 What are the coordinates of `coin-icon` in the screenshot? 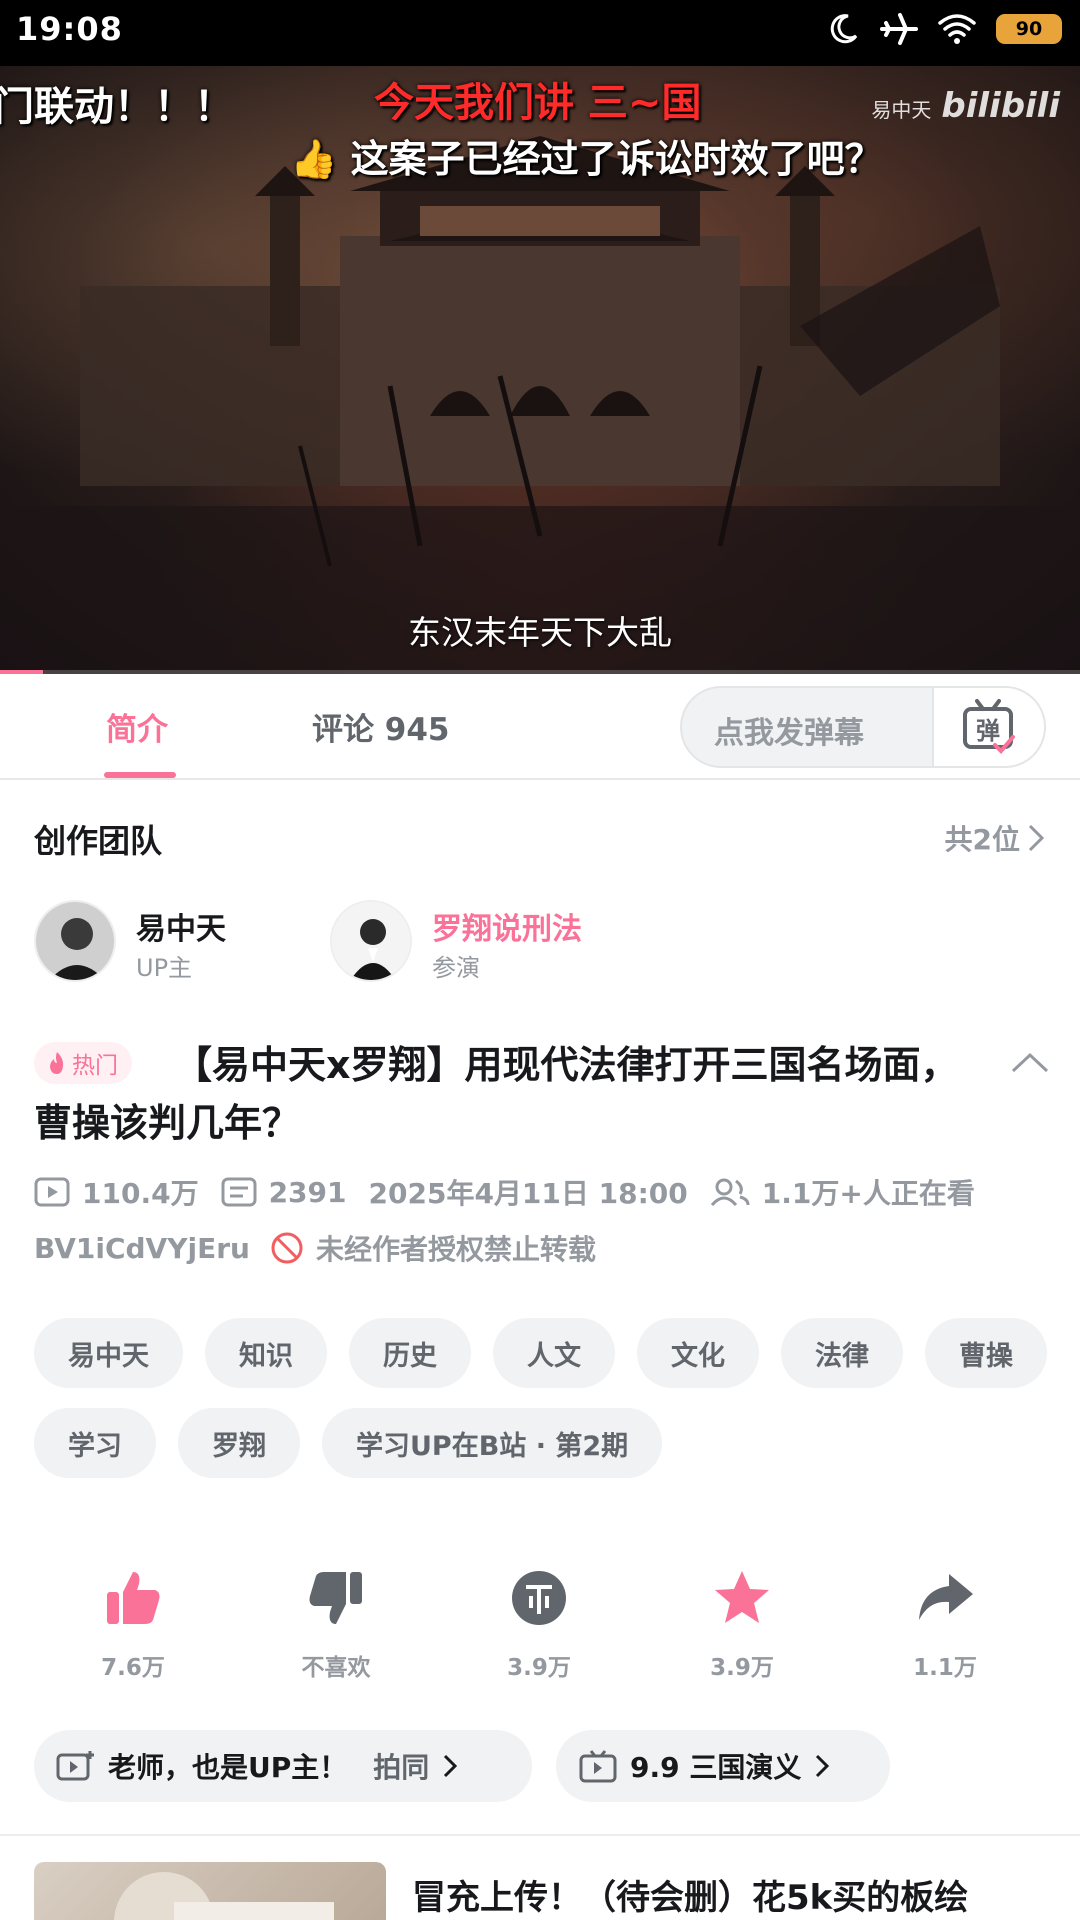 It's located at (539, 1598).